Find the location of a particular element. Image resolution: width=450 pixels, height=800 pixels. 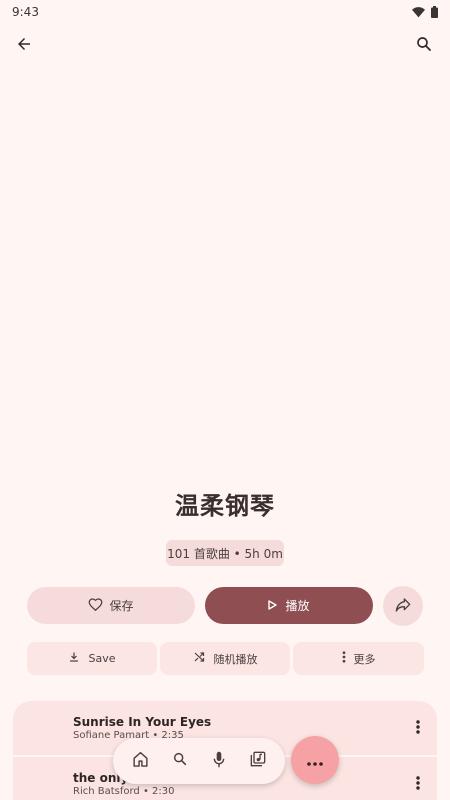

playlist-info-chip: 101 首歌曲 • 5h 0m is located at coordinates (225, 553).